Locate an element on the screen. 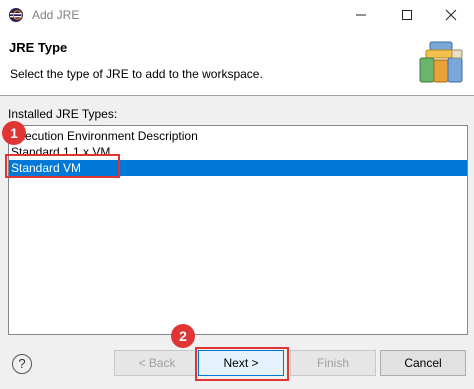 The width and height of the screenshot is (474, 389). minimize-button is located at coordinates (361, 15).